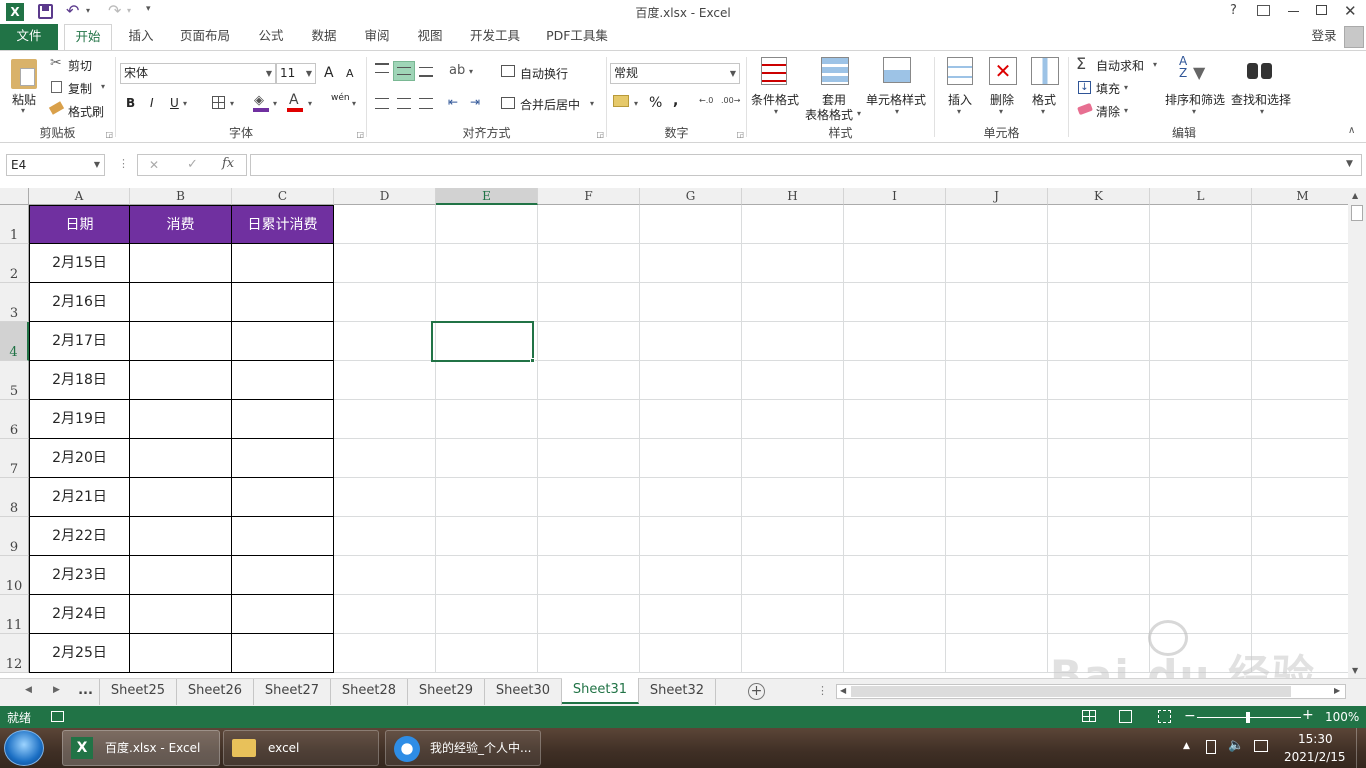  Describe the element at coordinates (259, 100) in the screenshot. I see `fill-color-icon: ◈` at that location.